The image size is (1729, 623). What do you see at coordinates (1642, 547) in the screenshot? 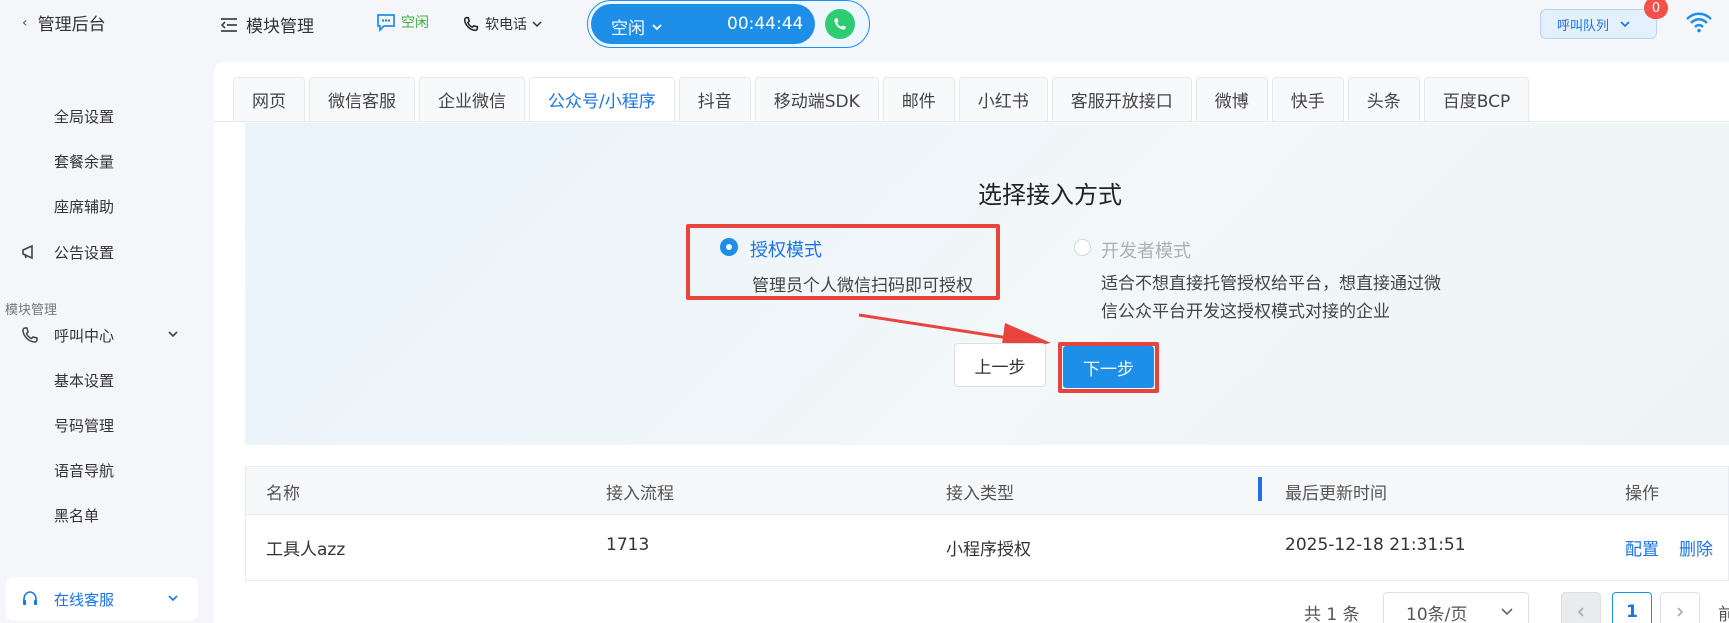
I see `configure-link: 配置` at bounding box center [1642, 547].